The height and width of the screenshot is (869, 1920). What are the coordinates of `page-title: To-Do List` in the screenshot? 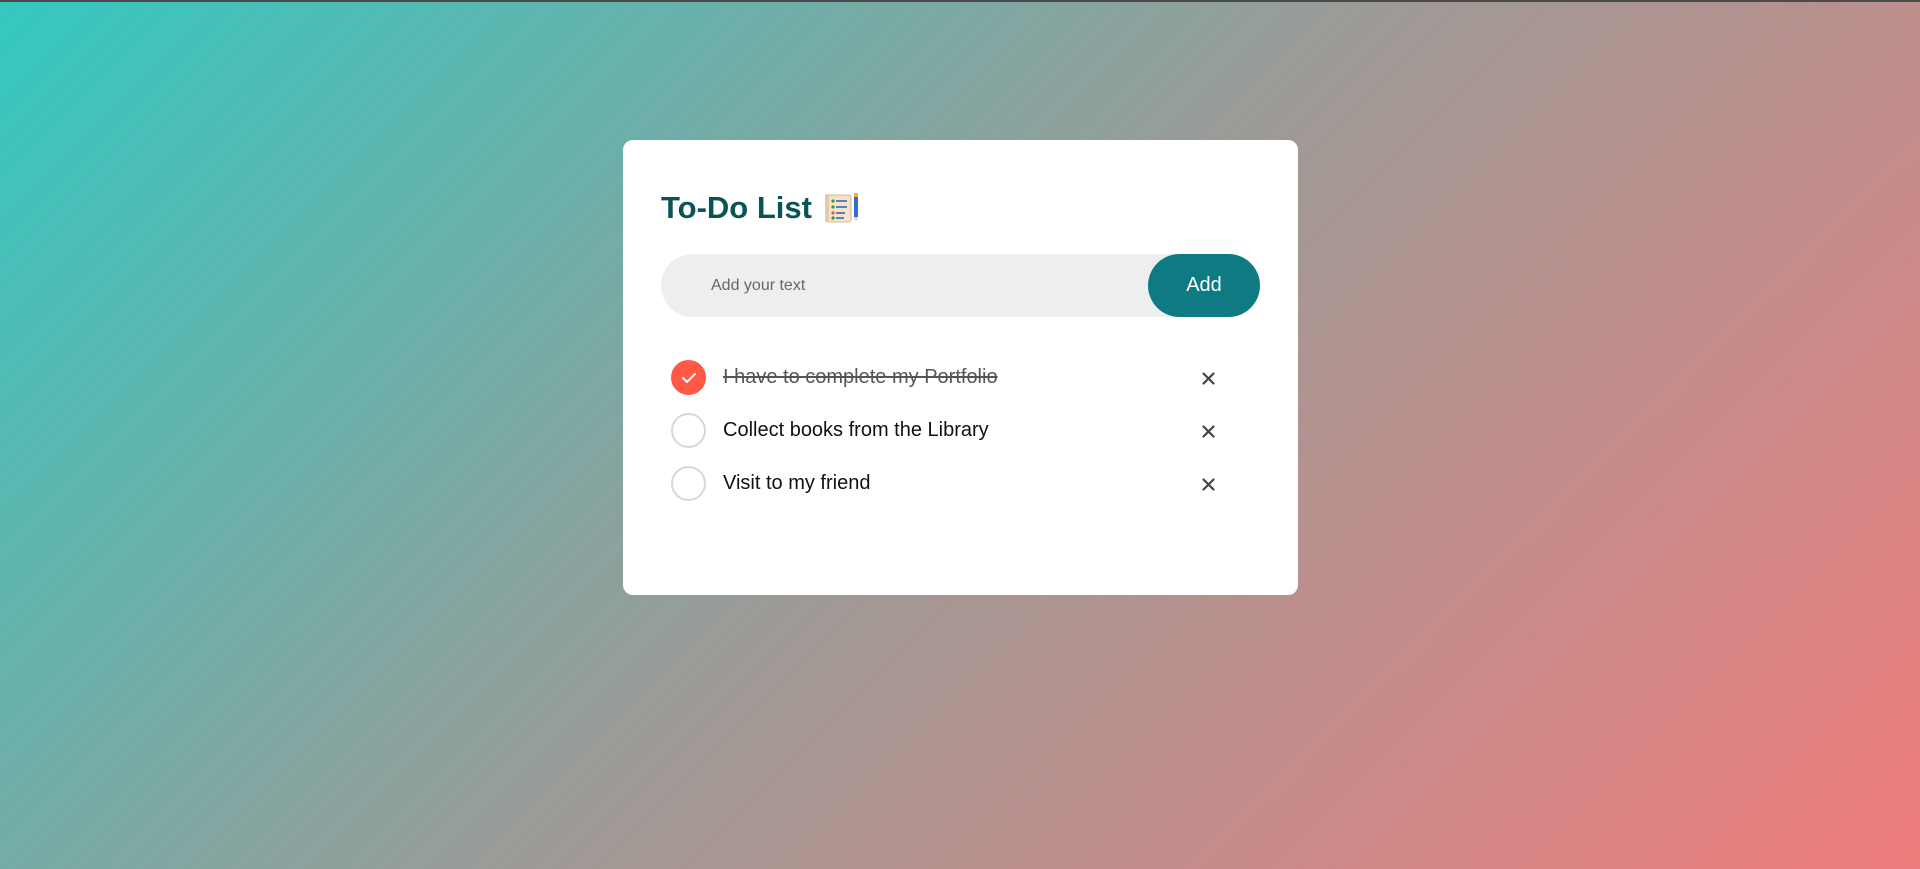 It's located at (736, 207).